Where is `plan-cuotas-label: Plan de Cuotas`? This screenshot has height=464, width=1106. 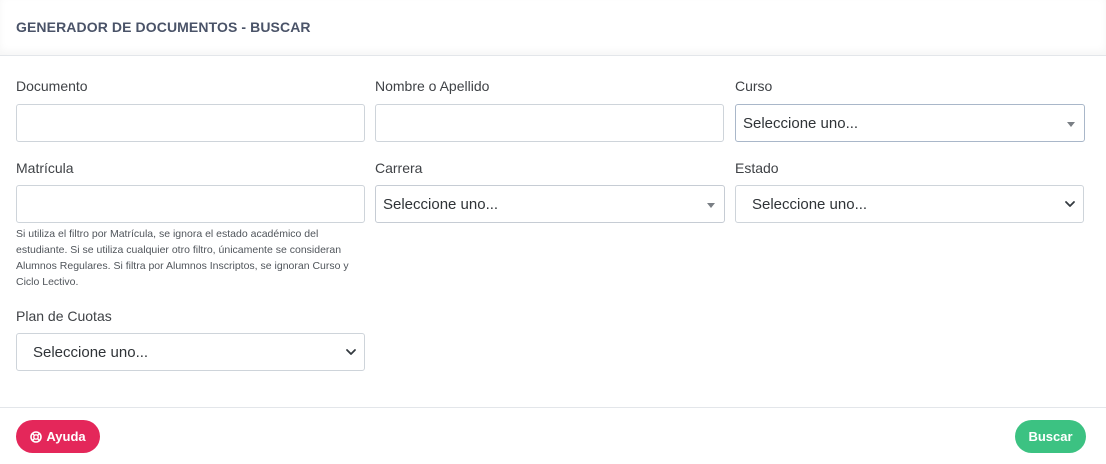 plan-cuotas-label: Plan de Cuotas is located at coordinates (64, 316).